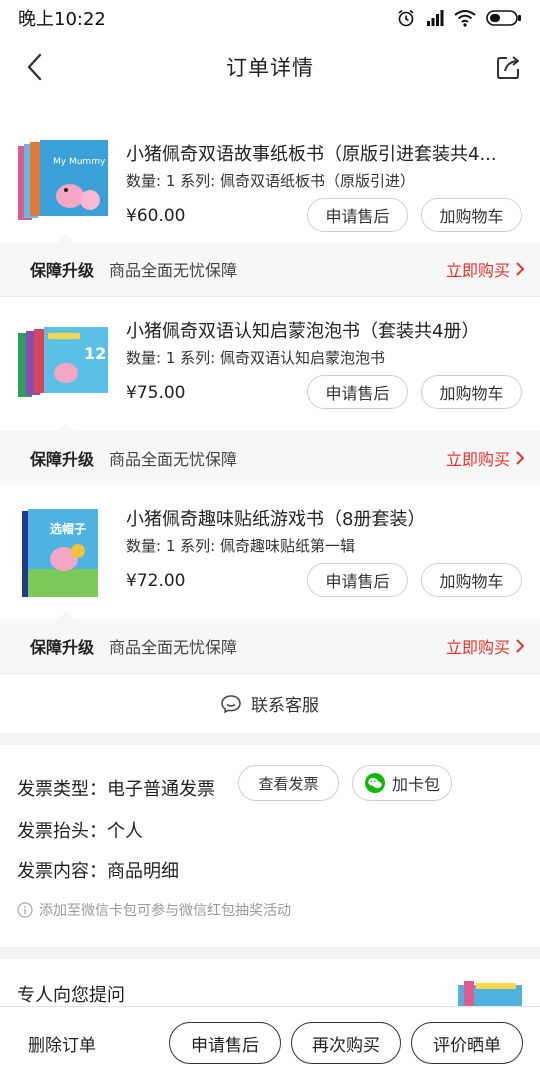 The image size is (540, 1080). What do you see at coordinates (374, 783) in the screenshot?
I see `wechat-icon` at bounding box center [374, 783].